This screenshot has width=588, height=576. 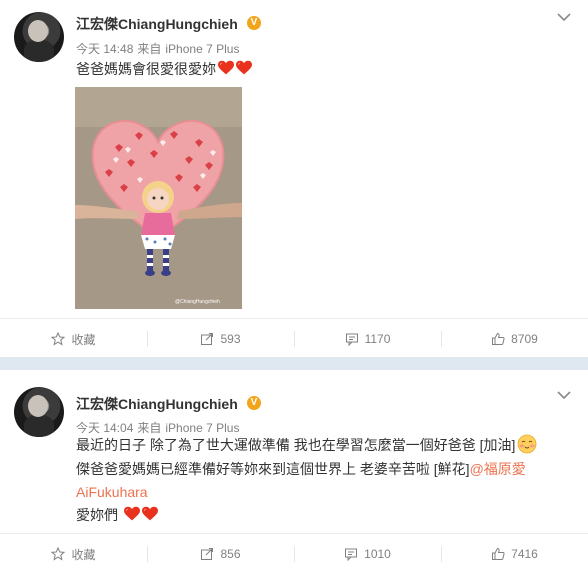 I want to click on repost-button: 856, so click(x=220, y=554).